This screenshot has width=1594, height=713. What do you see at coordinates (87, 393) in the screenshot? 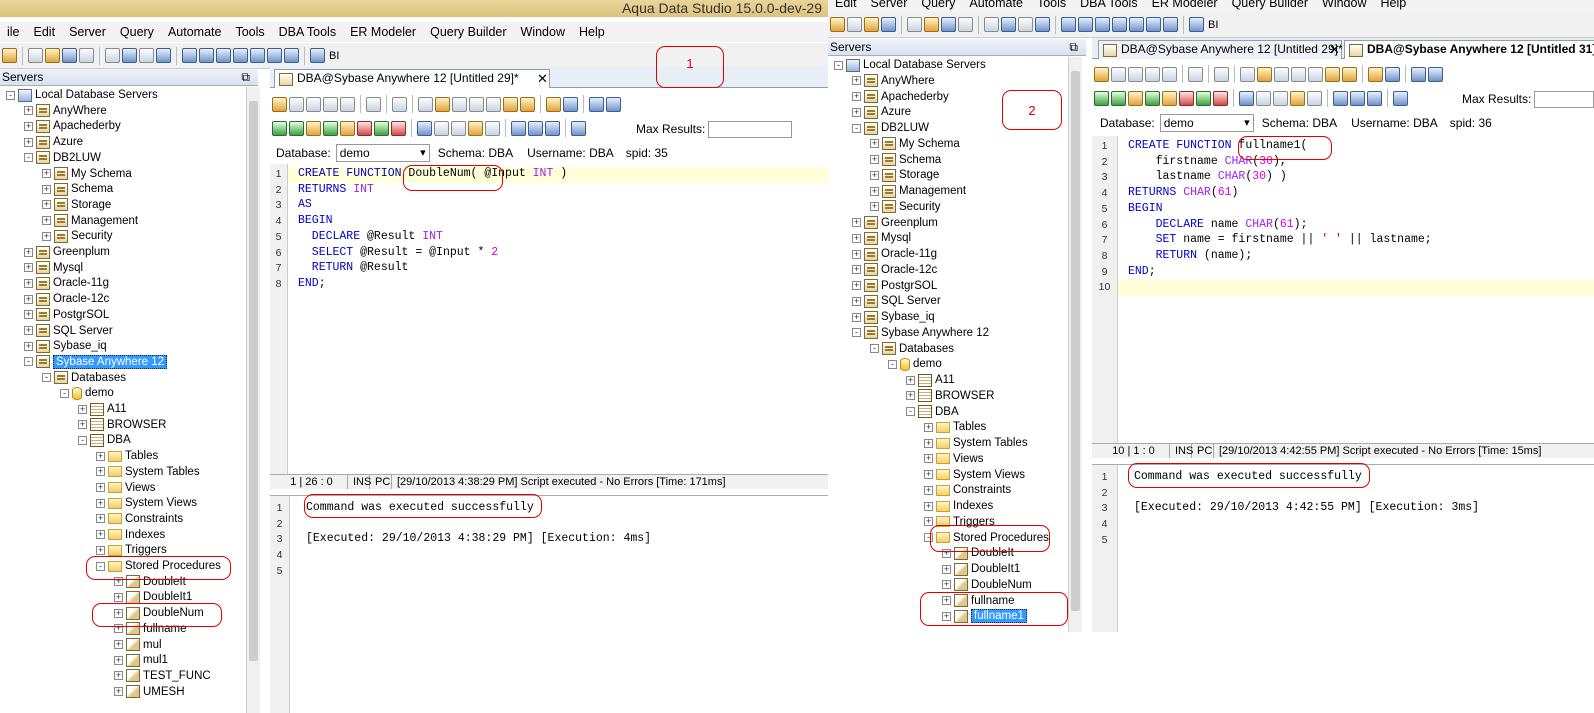
I see `tree-node: - demo` at bounding box center [87, 393].